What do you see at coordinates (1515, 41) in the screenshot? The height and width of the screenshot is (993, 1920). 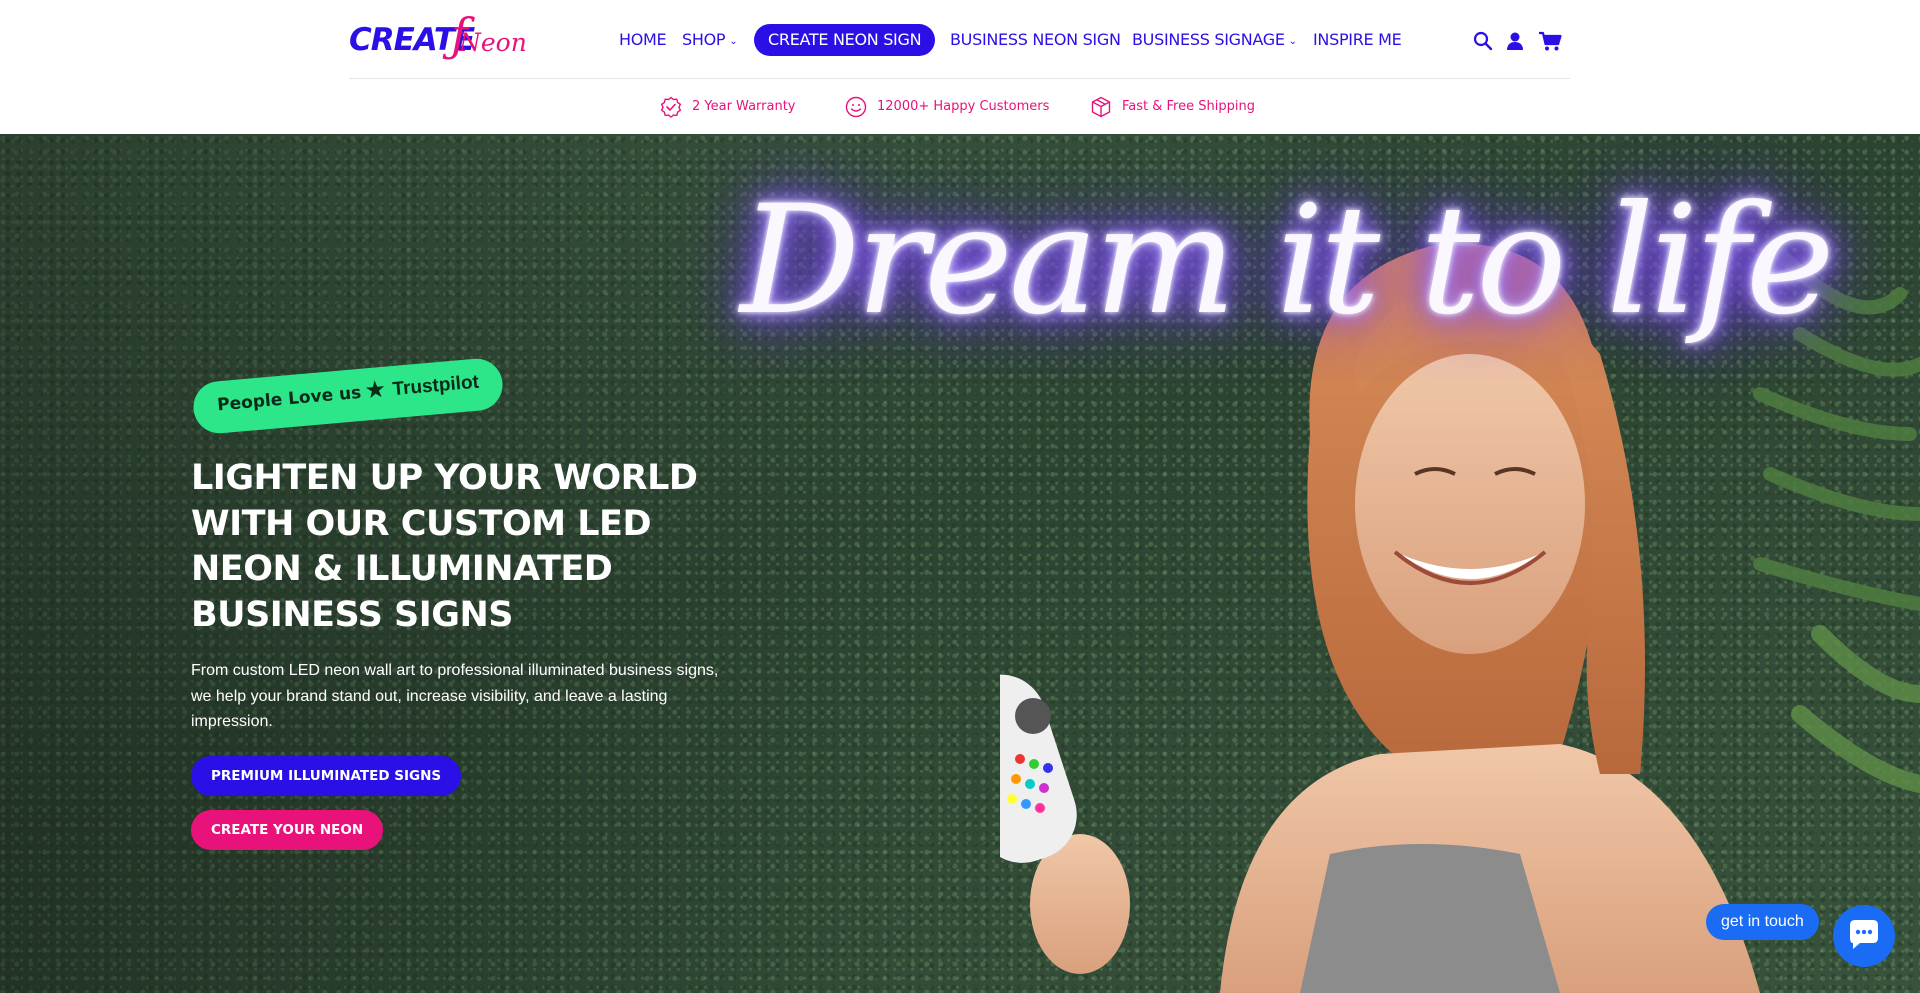 I see `account-icon` at bounding box center [1515, 41].